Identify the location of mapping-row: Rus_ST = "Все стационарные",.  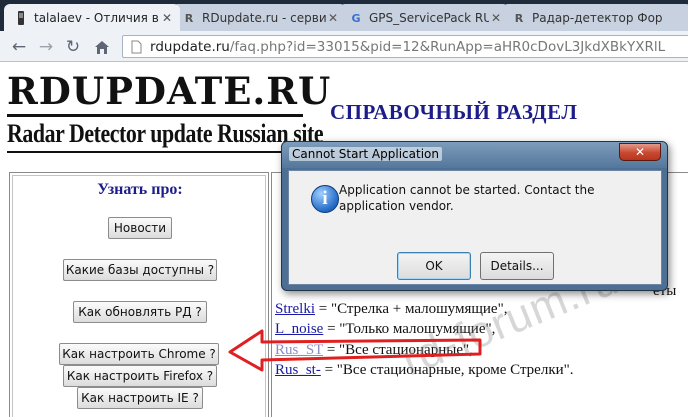
(374, 350).